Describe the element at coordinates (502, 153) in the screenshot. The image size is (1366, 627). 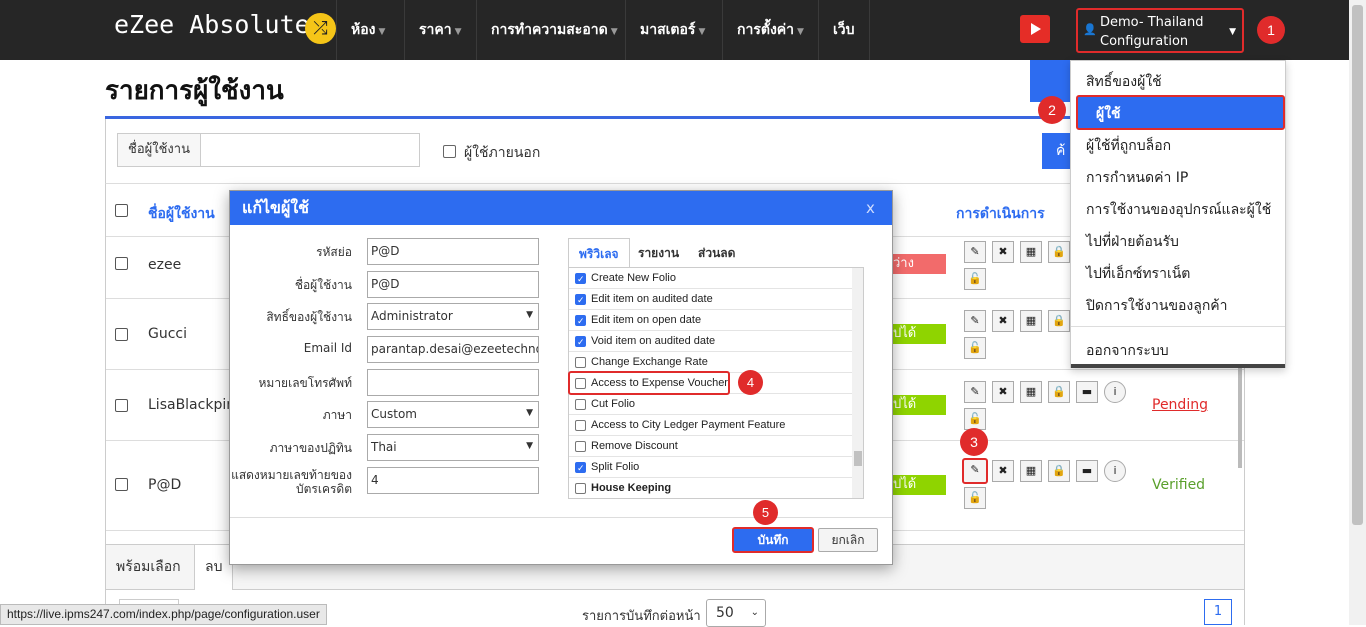
I see `external-user-label: ผู้ใช้ภายนอก` at that location.